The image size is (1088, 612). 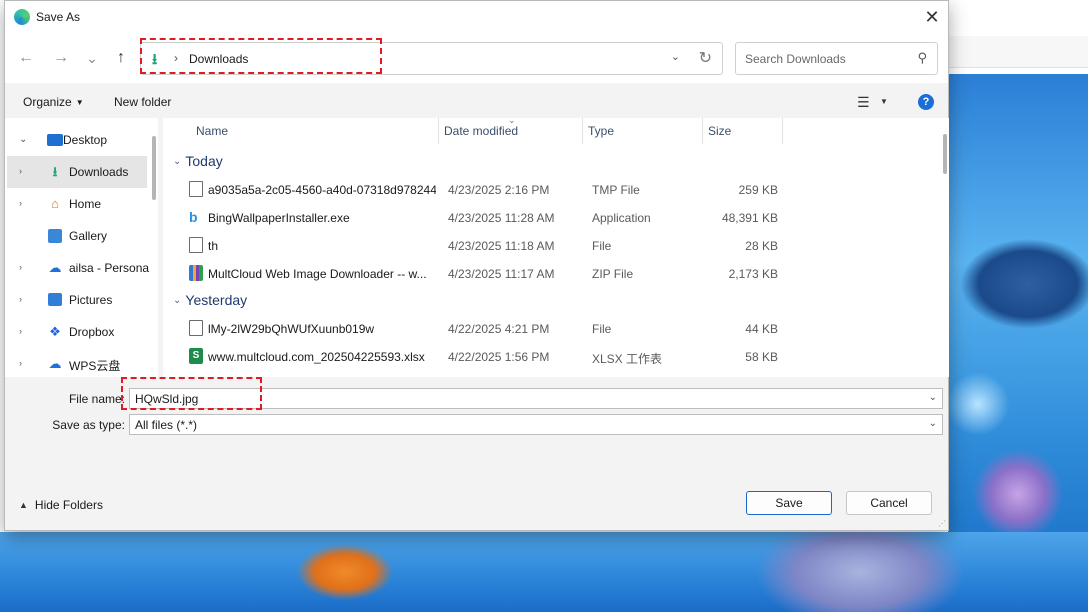 I want to click on file-size: 58 KB, so click(x=761, y=357).